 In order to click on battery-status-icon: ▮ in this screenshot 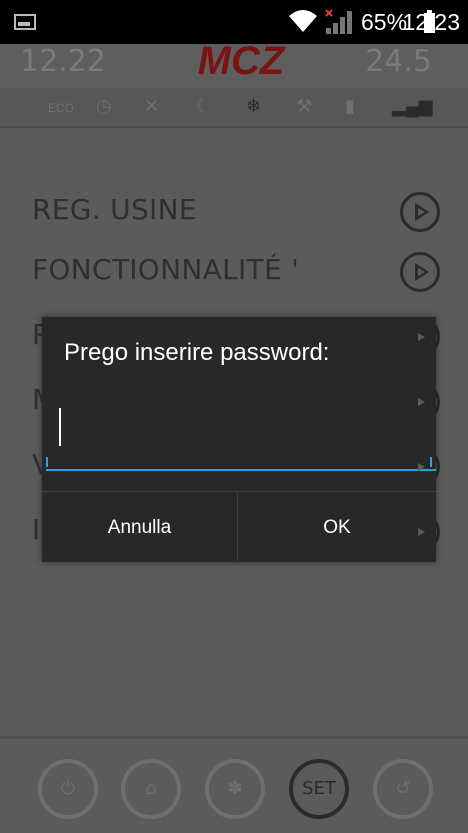, I will do `click(350, 106)`.